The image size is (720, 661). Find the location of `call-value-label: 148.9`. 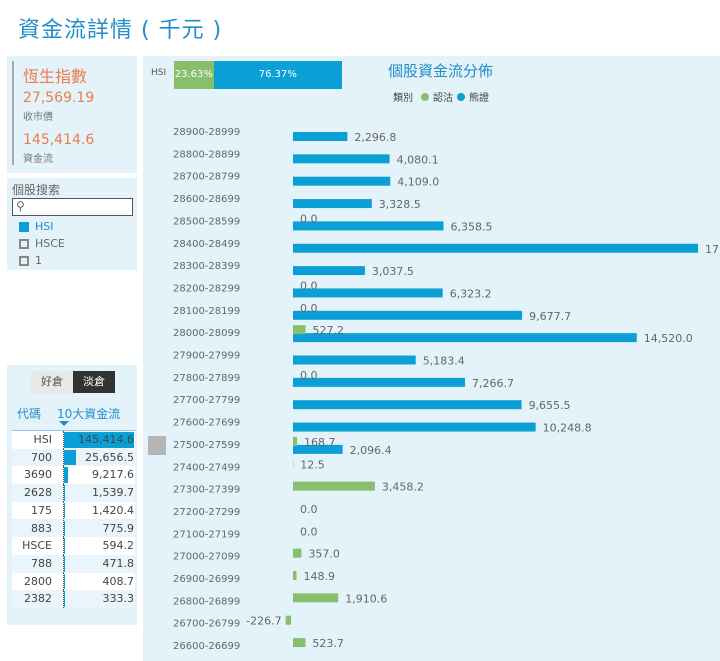

call-value-label: 148.9 is located at coordinates (320, 576).